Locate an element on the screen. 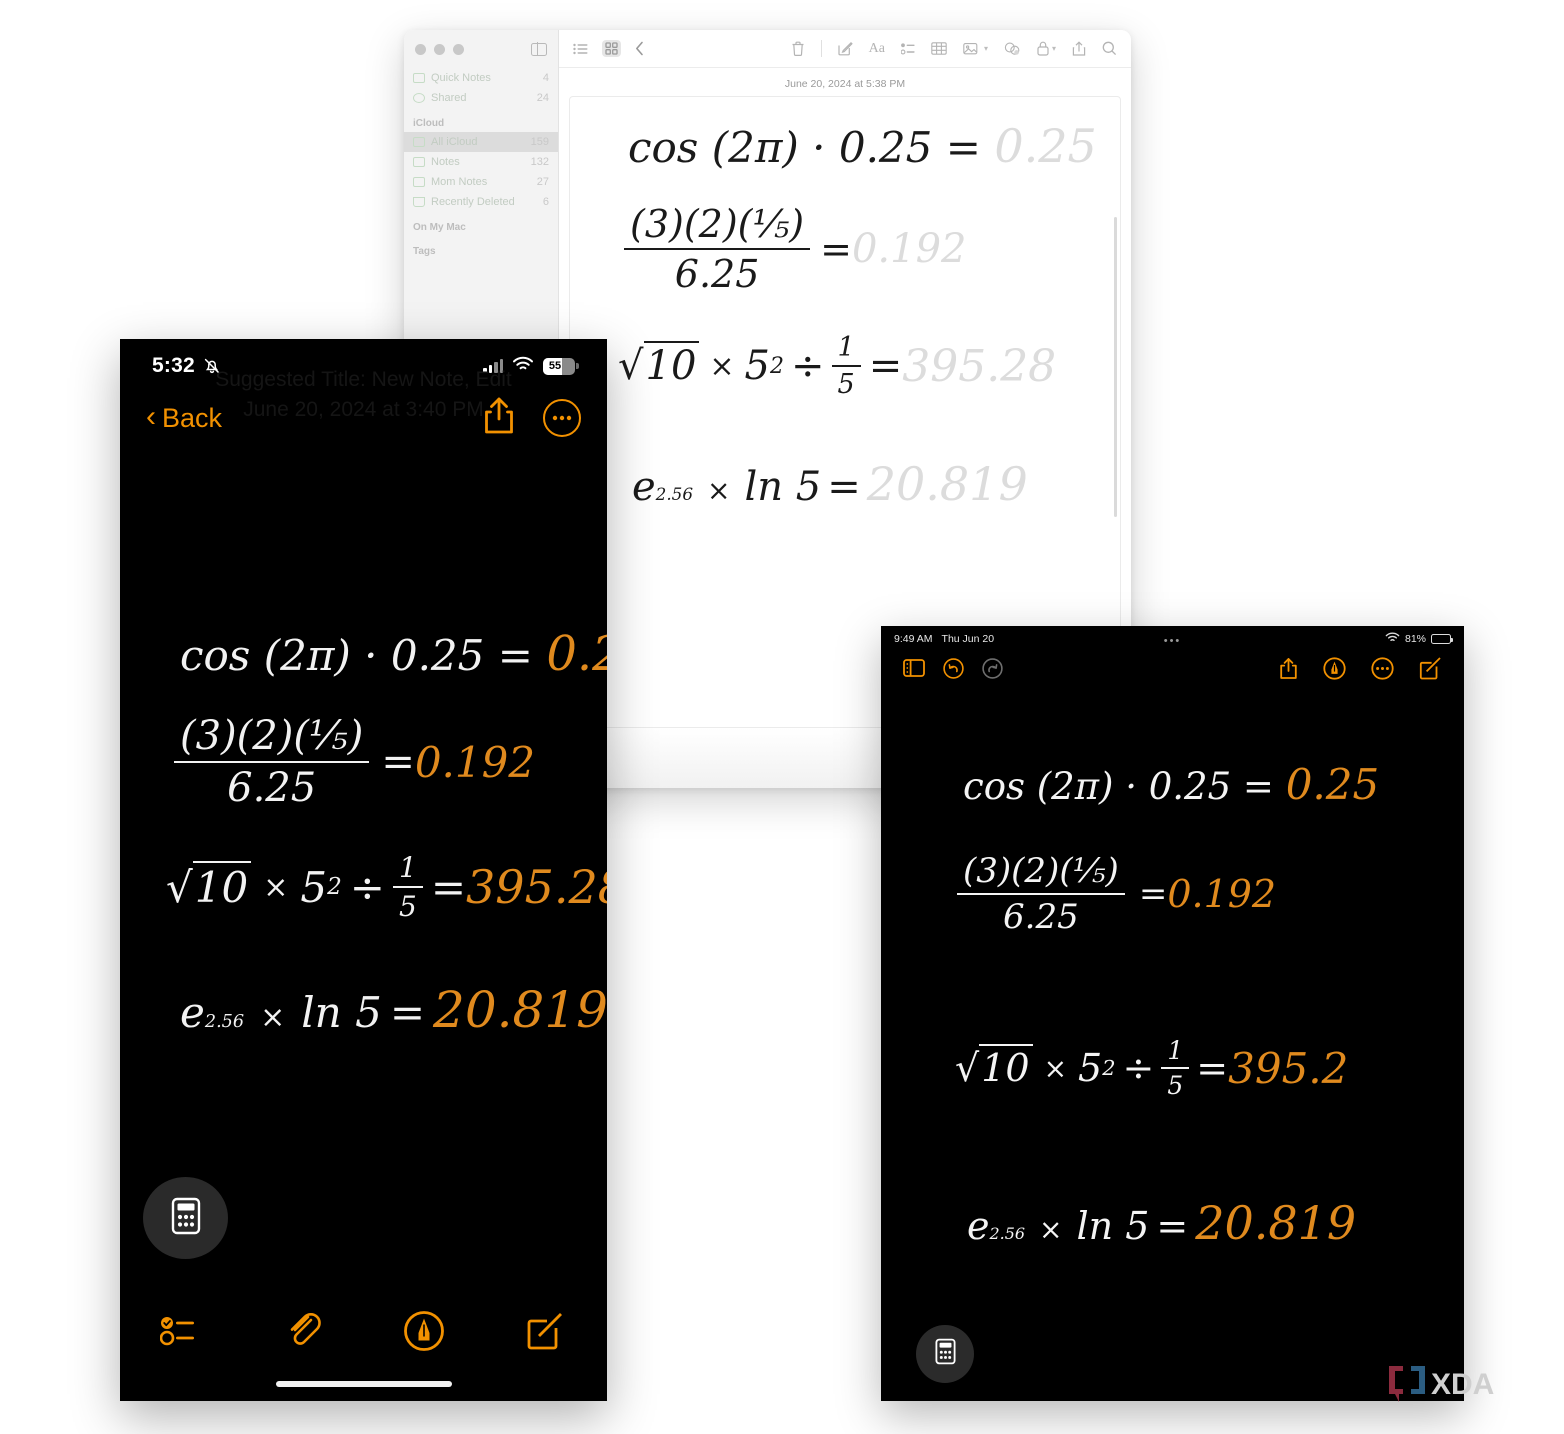 This screenshot has width=1564, height=1434. sidebar-section-on-my-mac: On My Mac is located at coordinates (439, 227).